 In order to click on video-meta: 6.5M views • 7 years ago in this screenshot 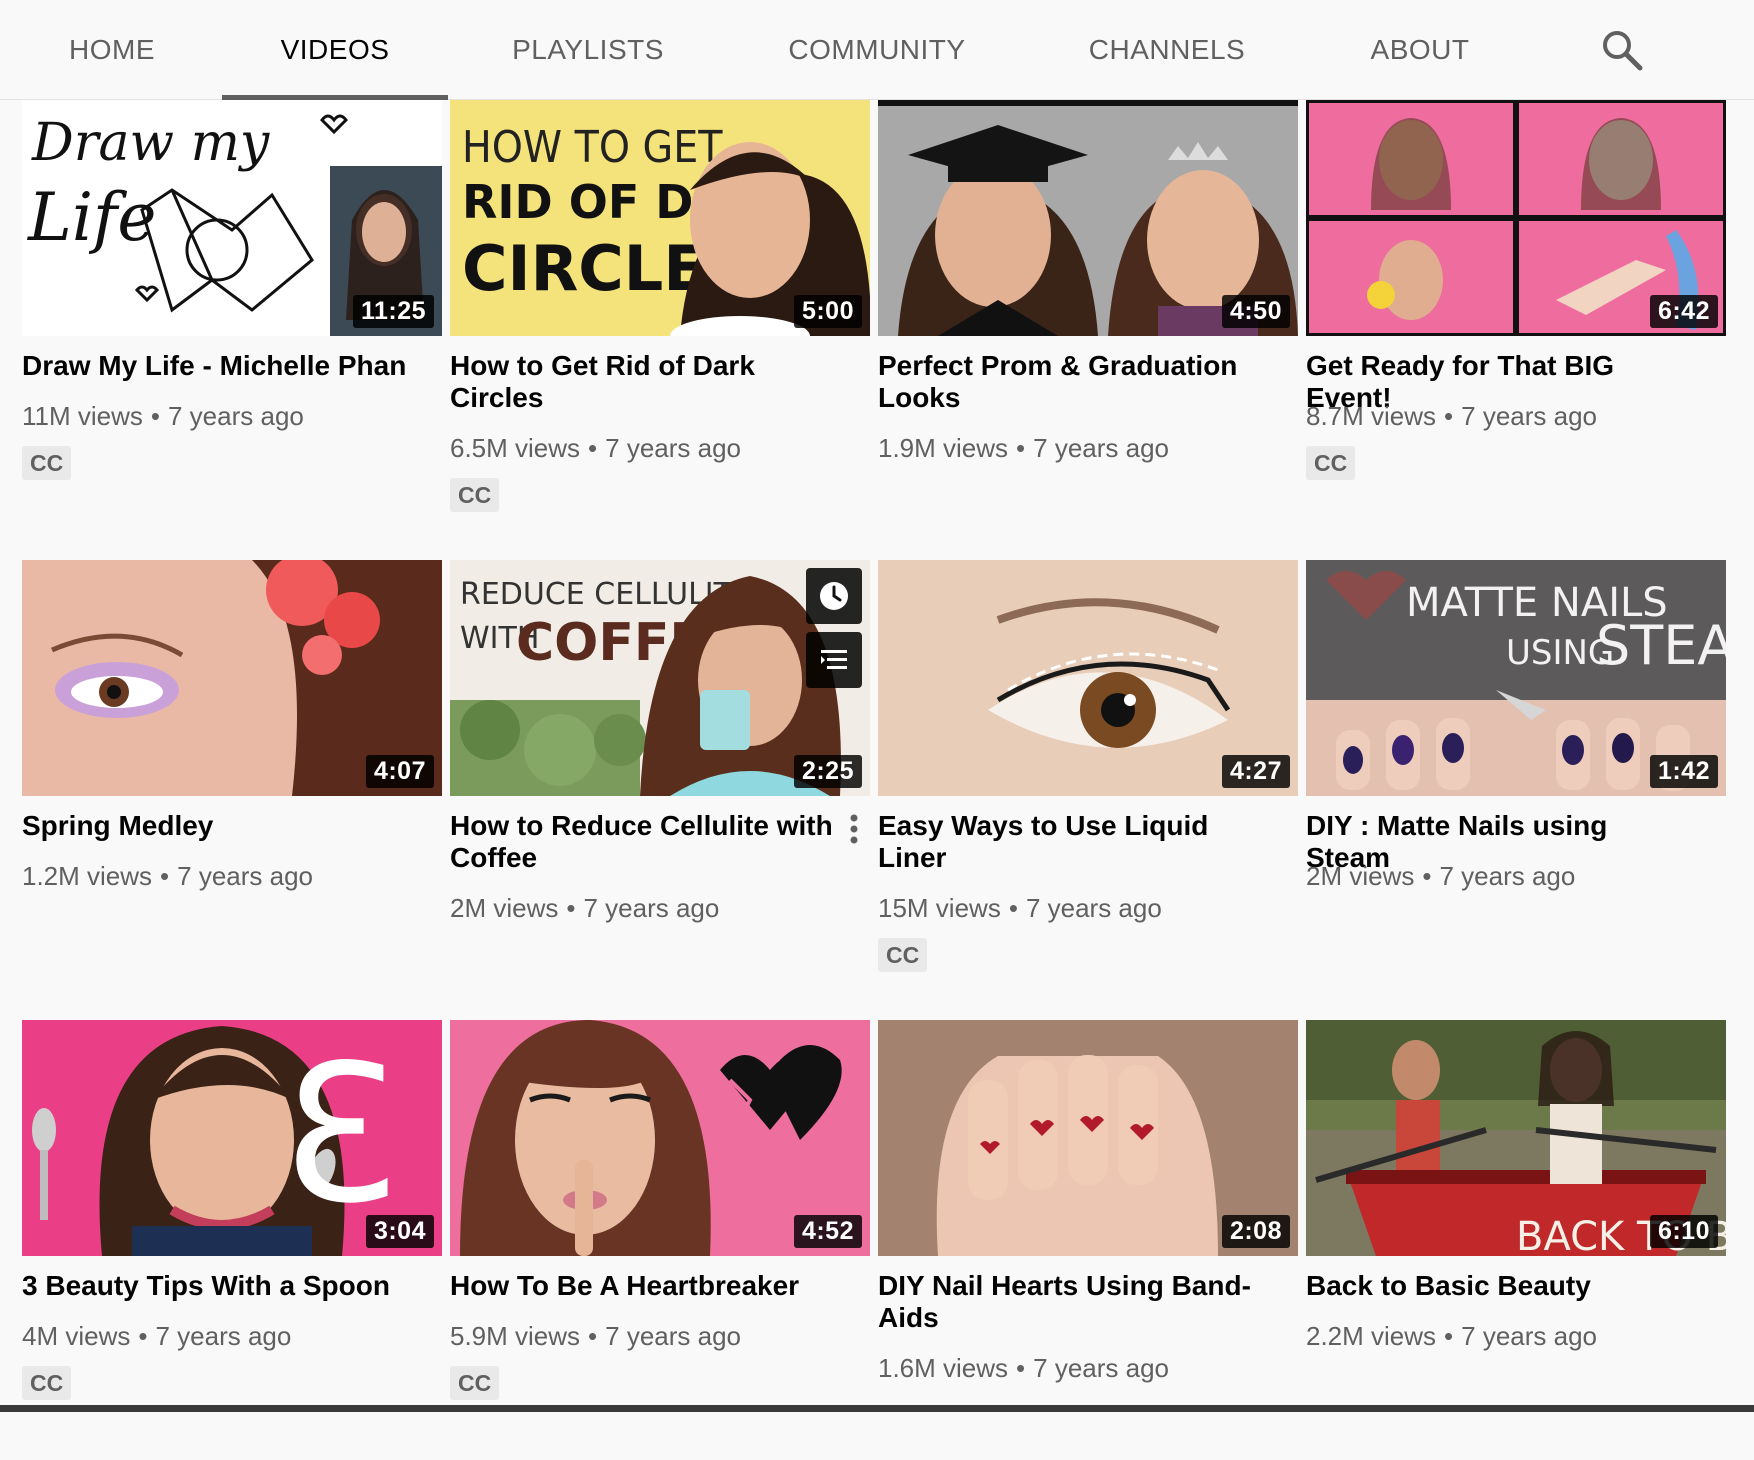, I will do `click(596, 448)`.